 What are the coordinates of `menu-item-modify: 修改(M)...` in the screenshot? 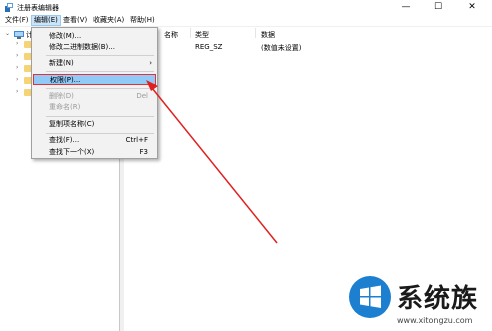 It's located at (94, 36).